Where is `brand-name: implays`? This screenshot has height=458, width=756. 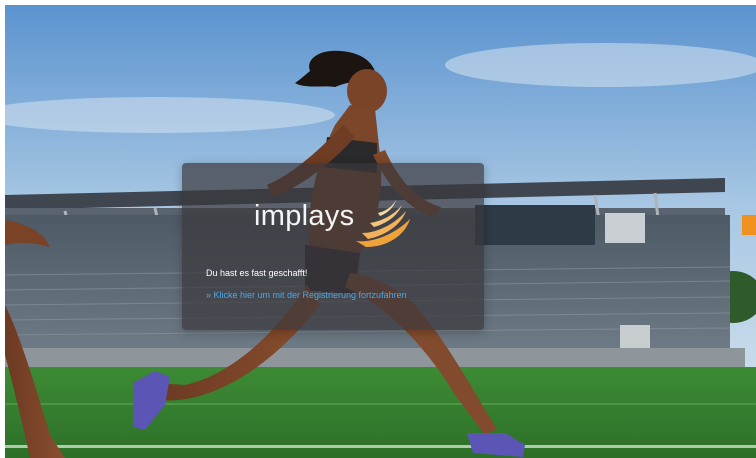
brand-name: implays is located at coordinates (304, 216).